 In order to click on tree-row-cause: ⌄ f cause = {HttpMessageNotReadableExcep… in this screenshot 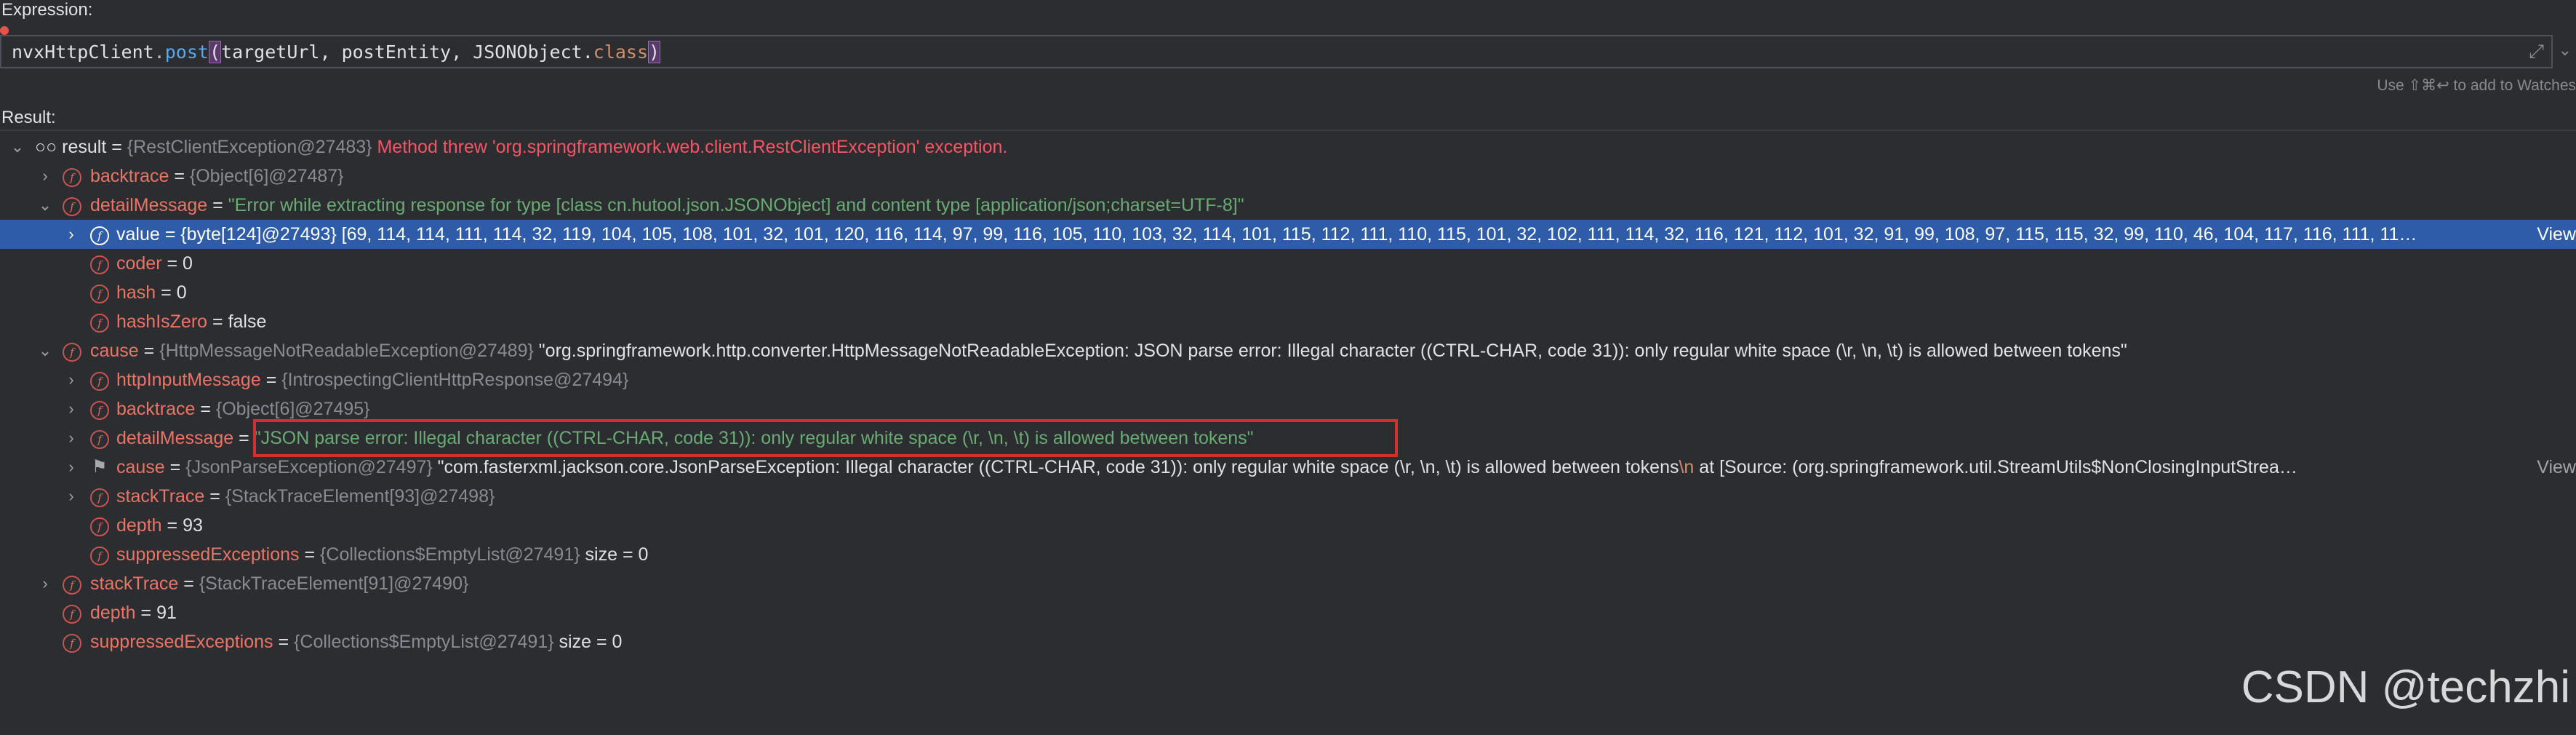, I will do `click(1288, 350)`.